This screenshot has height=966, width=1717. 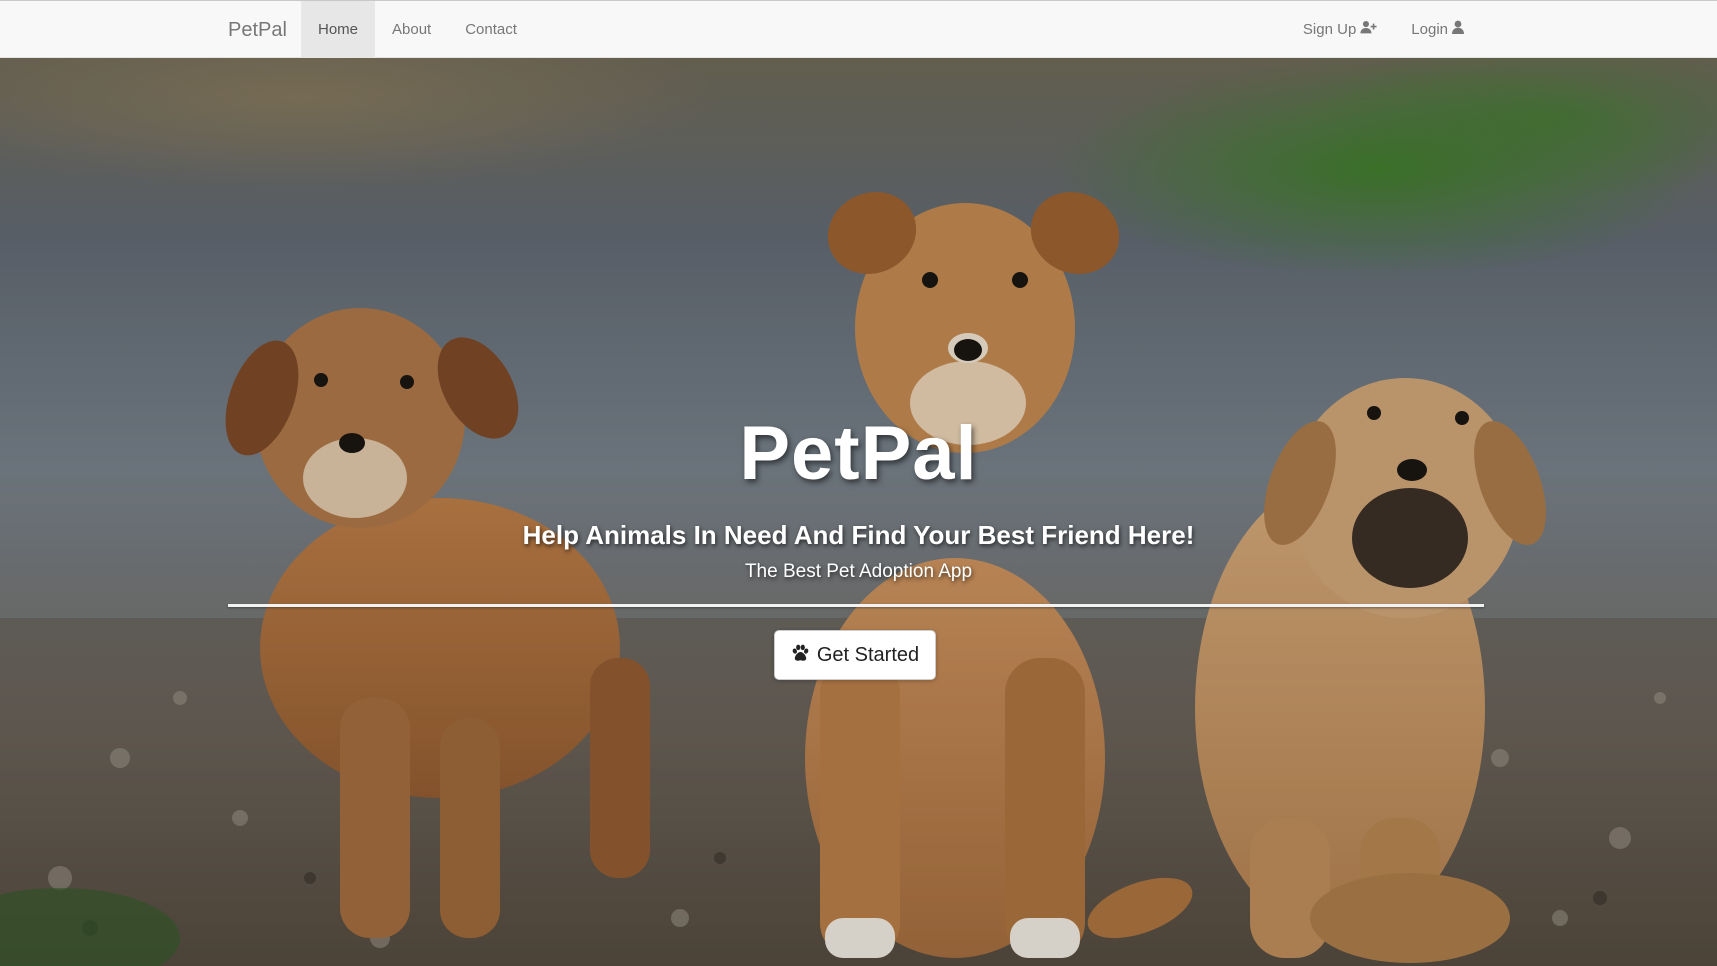 I want to click on get-started-button: Get Started, so click(x=855, y=655).